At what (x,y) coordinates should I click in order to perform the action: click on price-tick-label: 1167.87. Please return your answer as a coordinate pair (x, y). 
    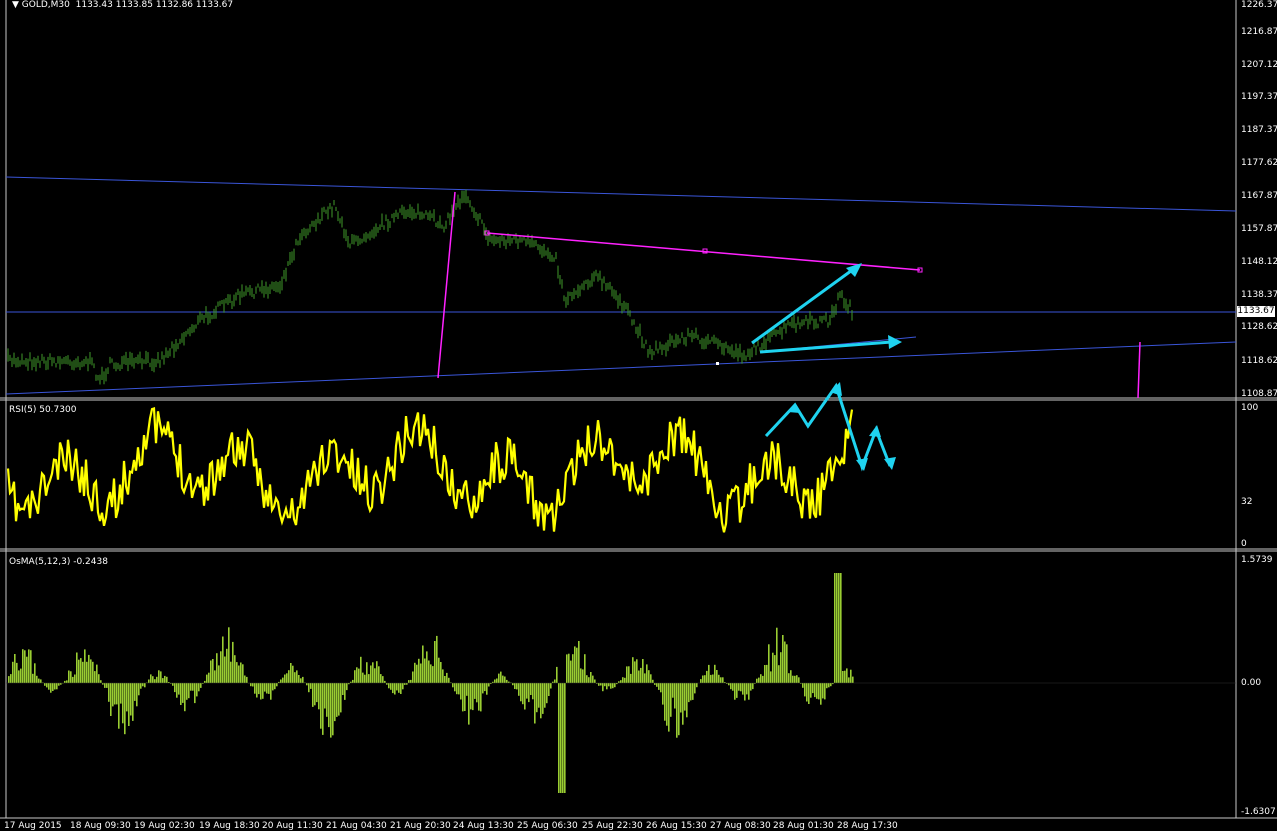
    Looking at the image, I should click on (1259, 196).